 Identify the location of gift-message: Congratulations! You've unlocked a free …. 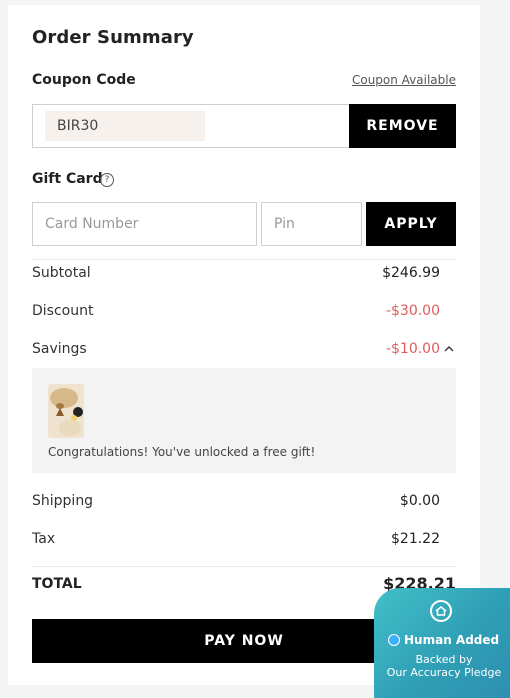
(182, 452).